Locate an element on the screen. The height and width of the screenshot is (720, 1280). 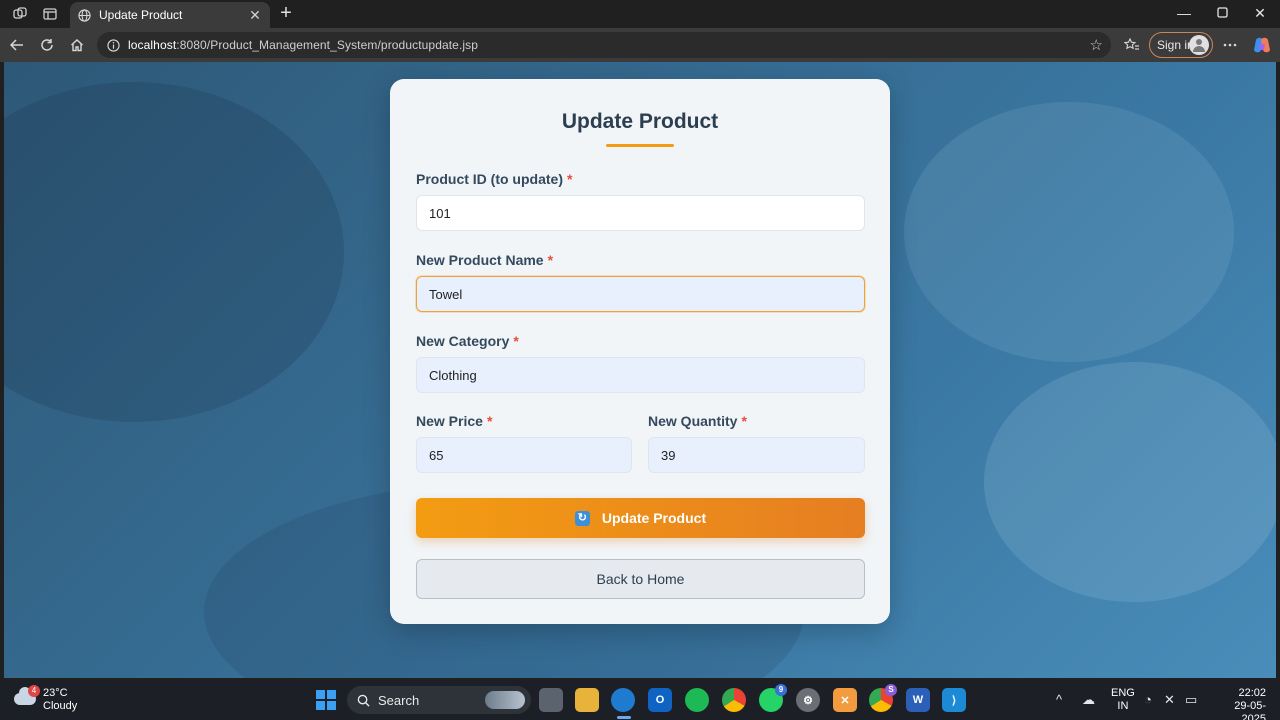
price-input is located at coordinates (524, 455).